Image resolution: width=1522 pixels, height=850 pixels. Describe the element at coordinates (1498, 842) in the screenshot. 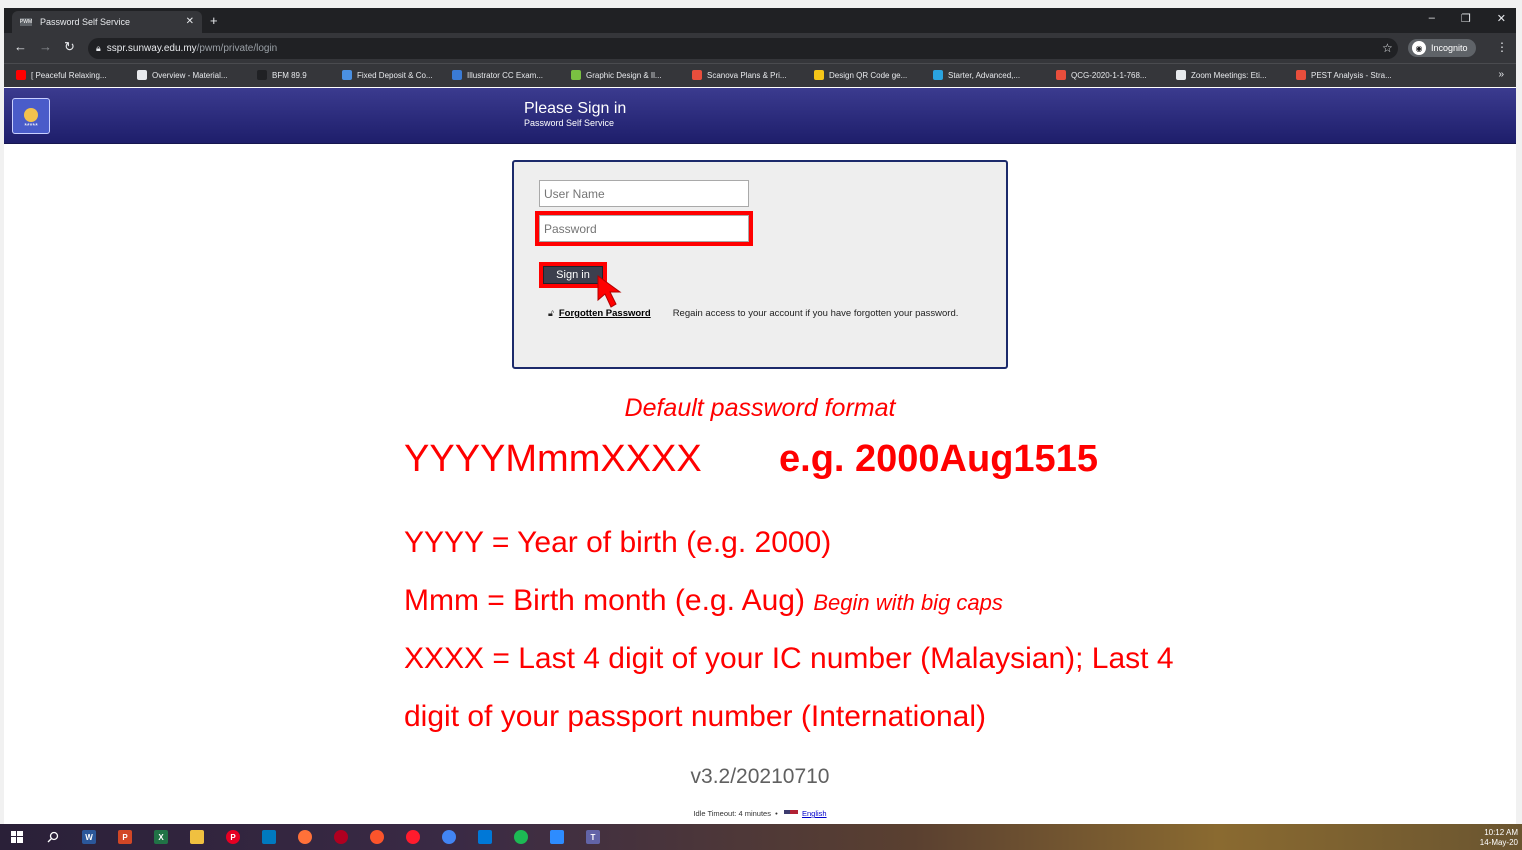

I see `clock-date: 14-May-20` at that location.